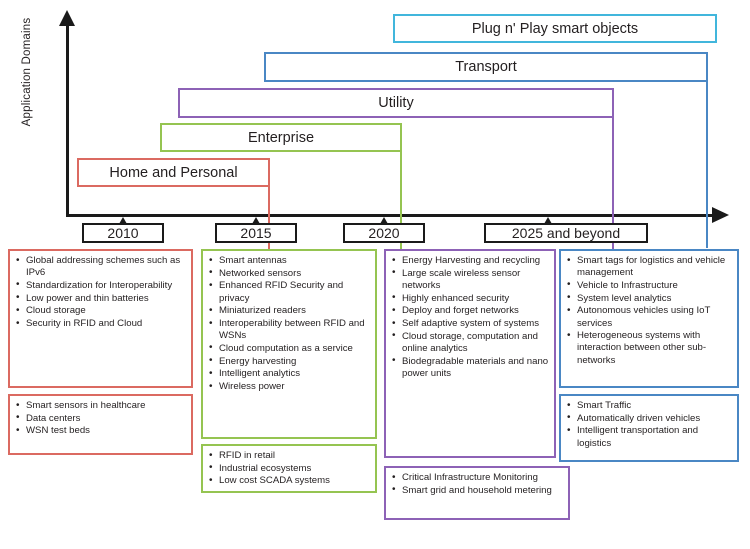 The image size is (750, 549). I want to click on bullet-item: Low power and thin batteries, so click(99, 298).